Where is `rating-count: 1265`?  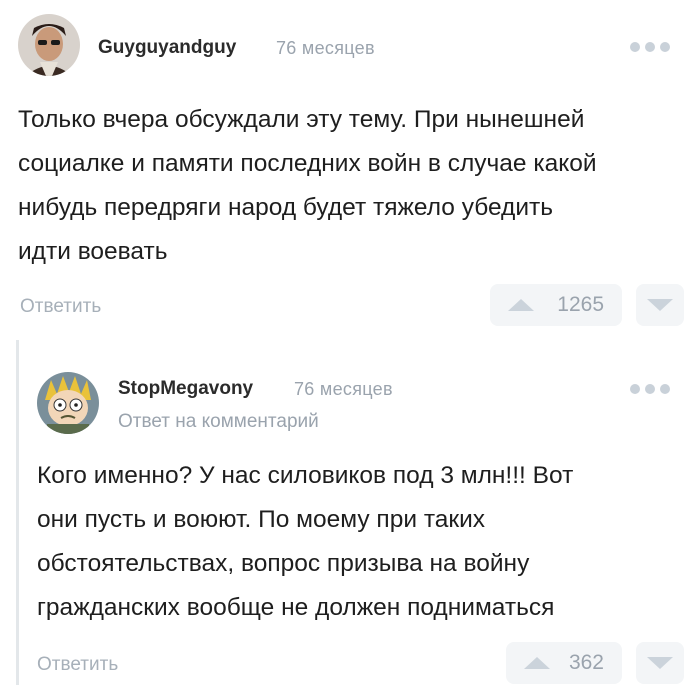
rating-count: 1265 is located at coordinates (580, 304).